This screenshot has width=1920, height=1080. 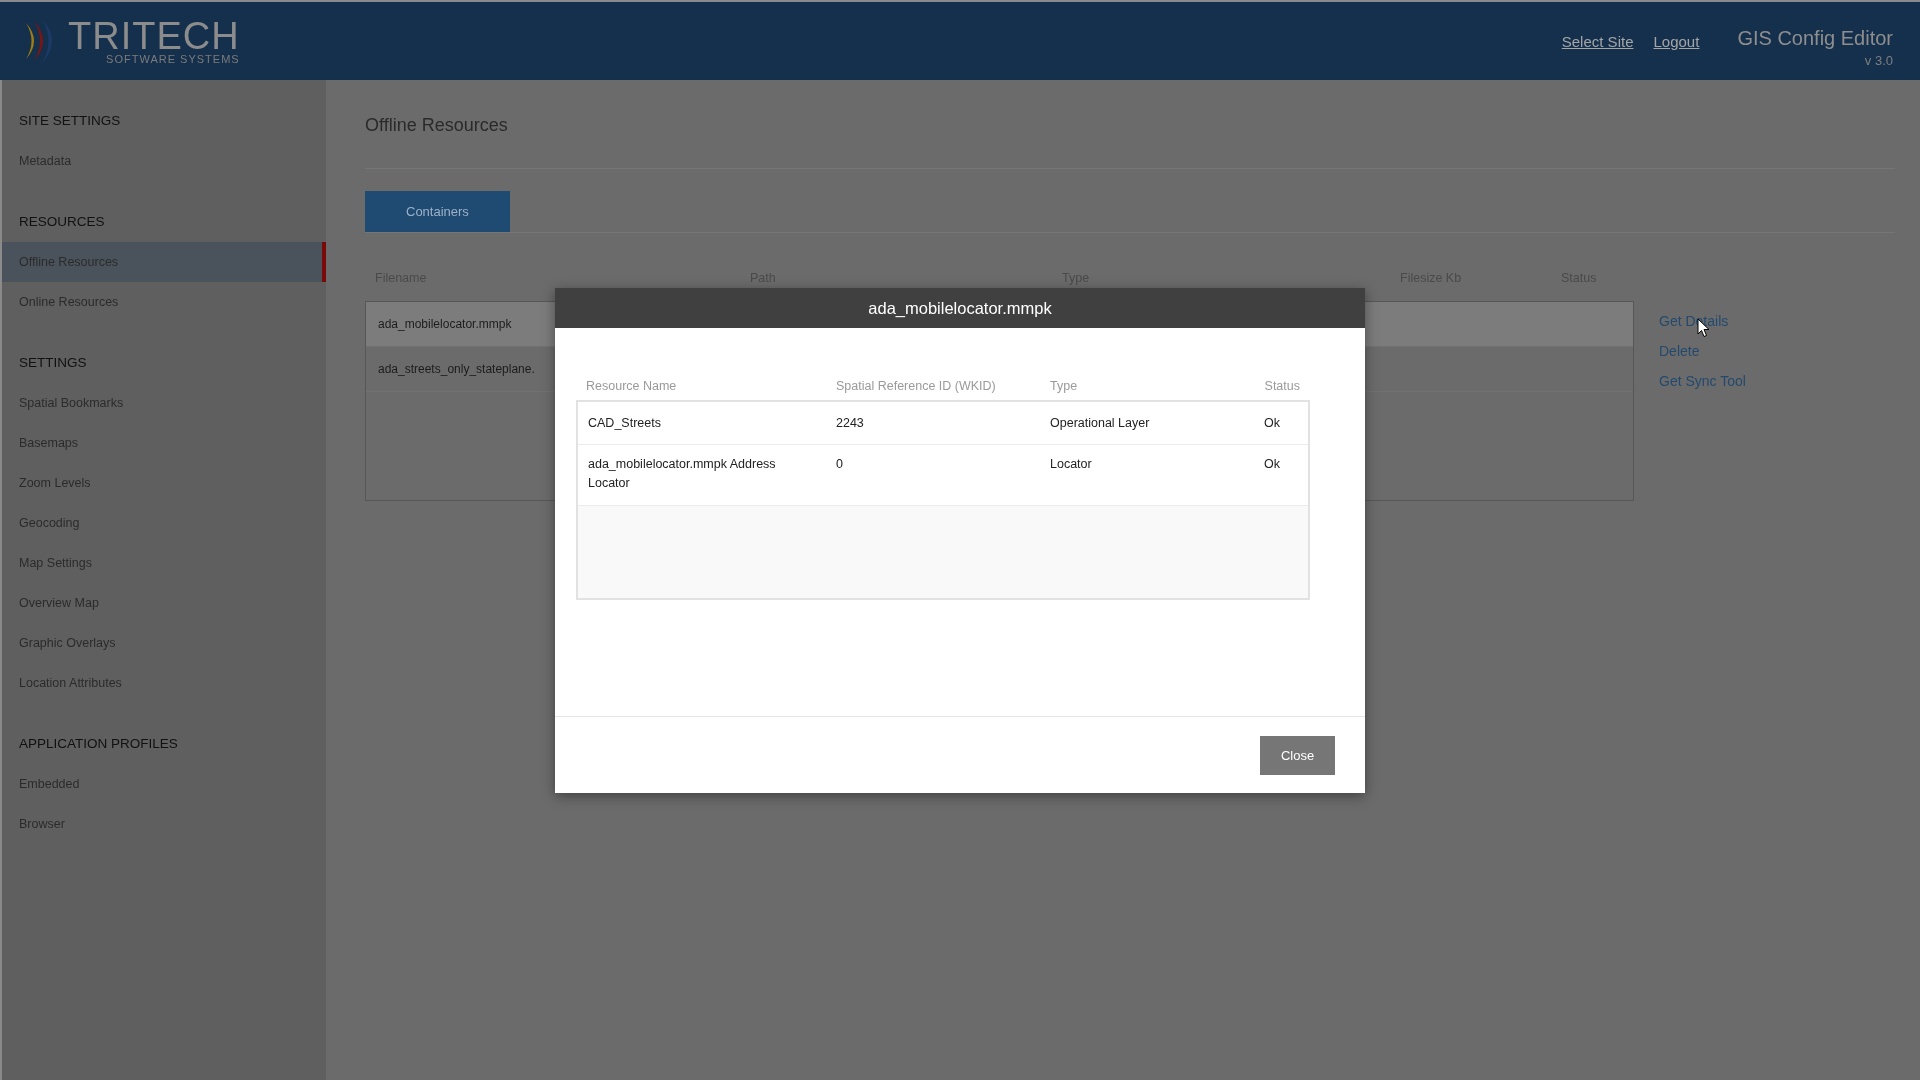 What do you see at coordinates (1597, 41) in the screenshot?
I see `header-link: Select Site` at bounding box center [1597, 41].